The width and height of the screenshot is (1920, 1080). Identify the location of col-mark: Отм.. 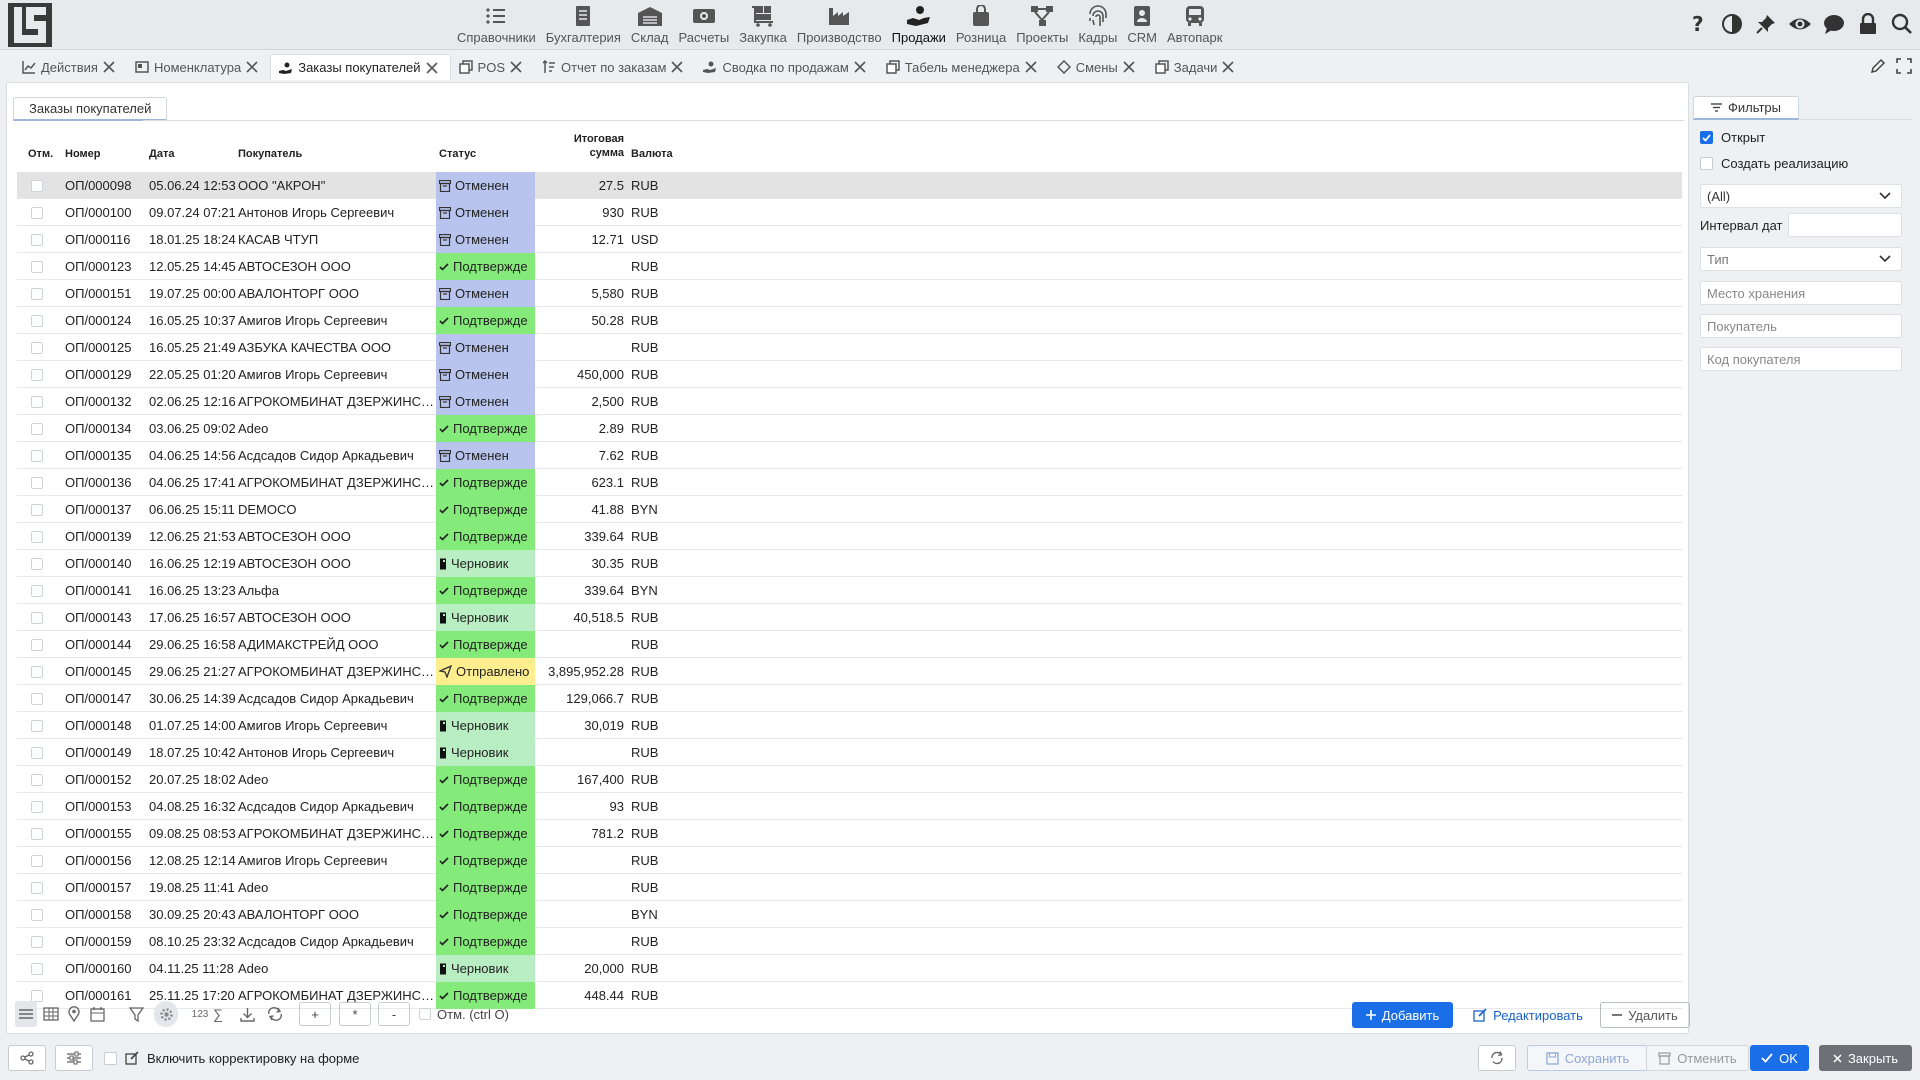
(40, 154).